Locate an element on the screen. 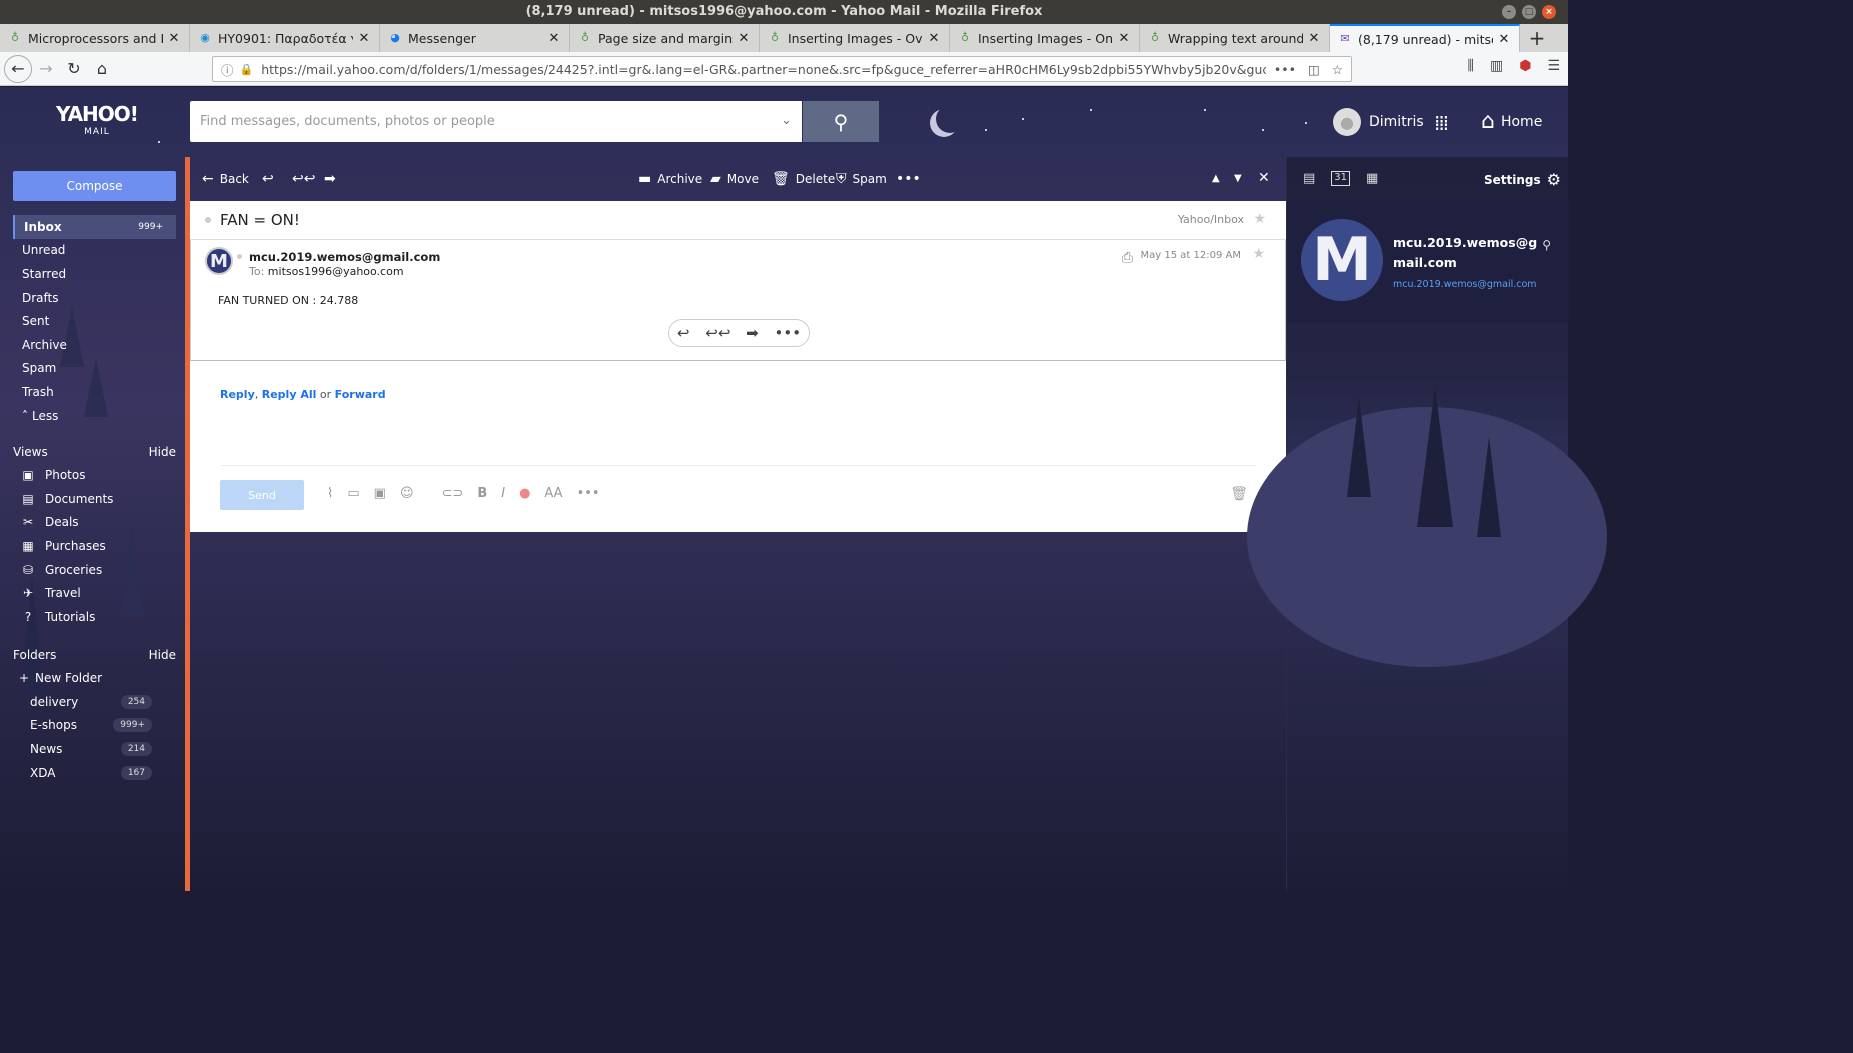 The width and height of the screenshot is (1853, 1053). library-icon: ⫼ is located at coordinates (1471, 66).